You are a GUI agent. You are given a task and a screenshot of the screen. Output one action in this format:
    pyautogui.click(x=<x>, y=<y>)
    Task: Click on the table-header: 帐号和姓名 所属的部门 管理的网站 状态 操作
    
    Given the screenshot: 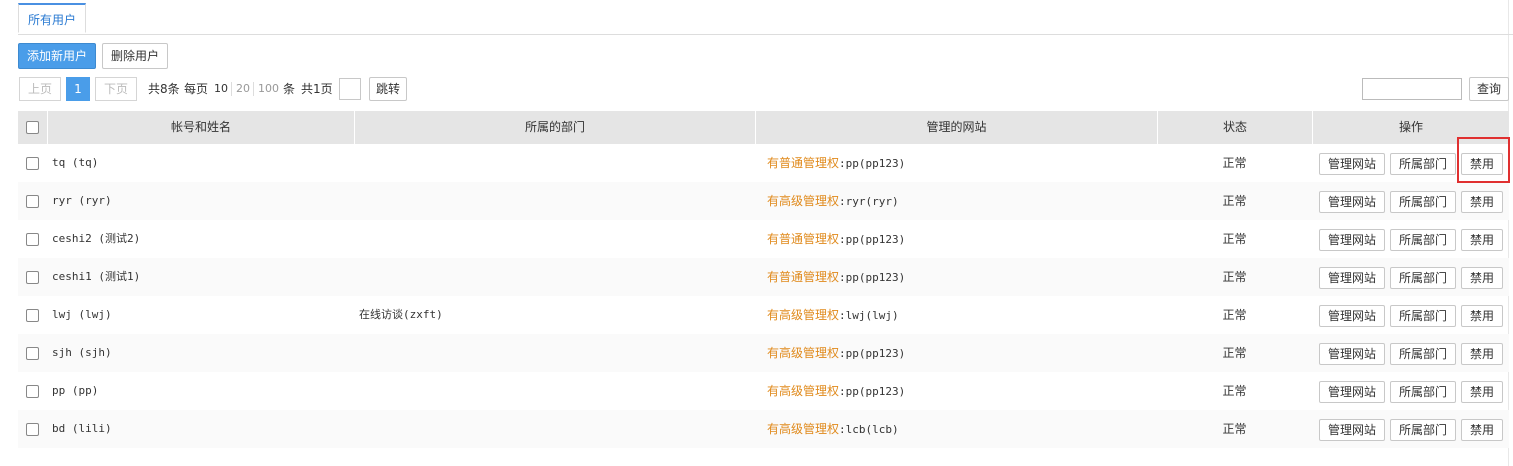 What is the action you would take?
    pyautogui.click(x=763, y=127)
    